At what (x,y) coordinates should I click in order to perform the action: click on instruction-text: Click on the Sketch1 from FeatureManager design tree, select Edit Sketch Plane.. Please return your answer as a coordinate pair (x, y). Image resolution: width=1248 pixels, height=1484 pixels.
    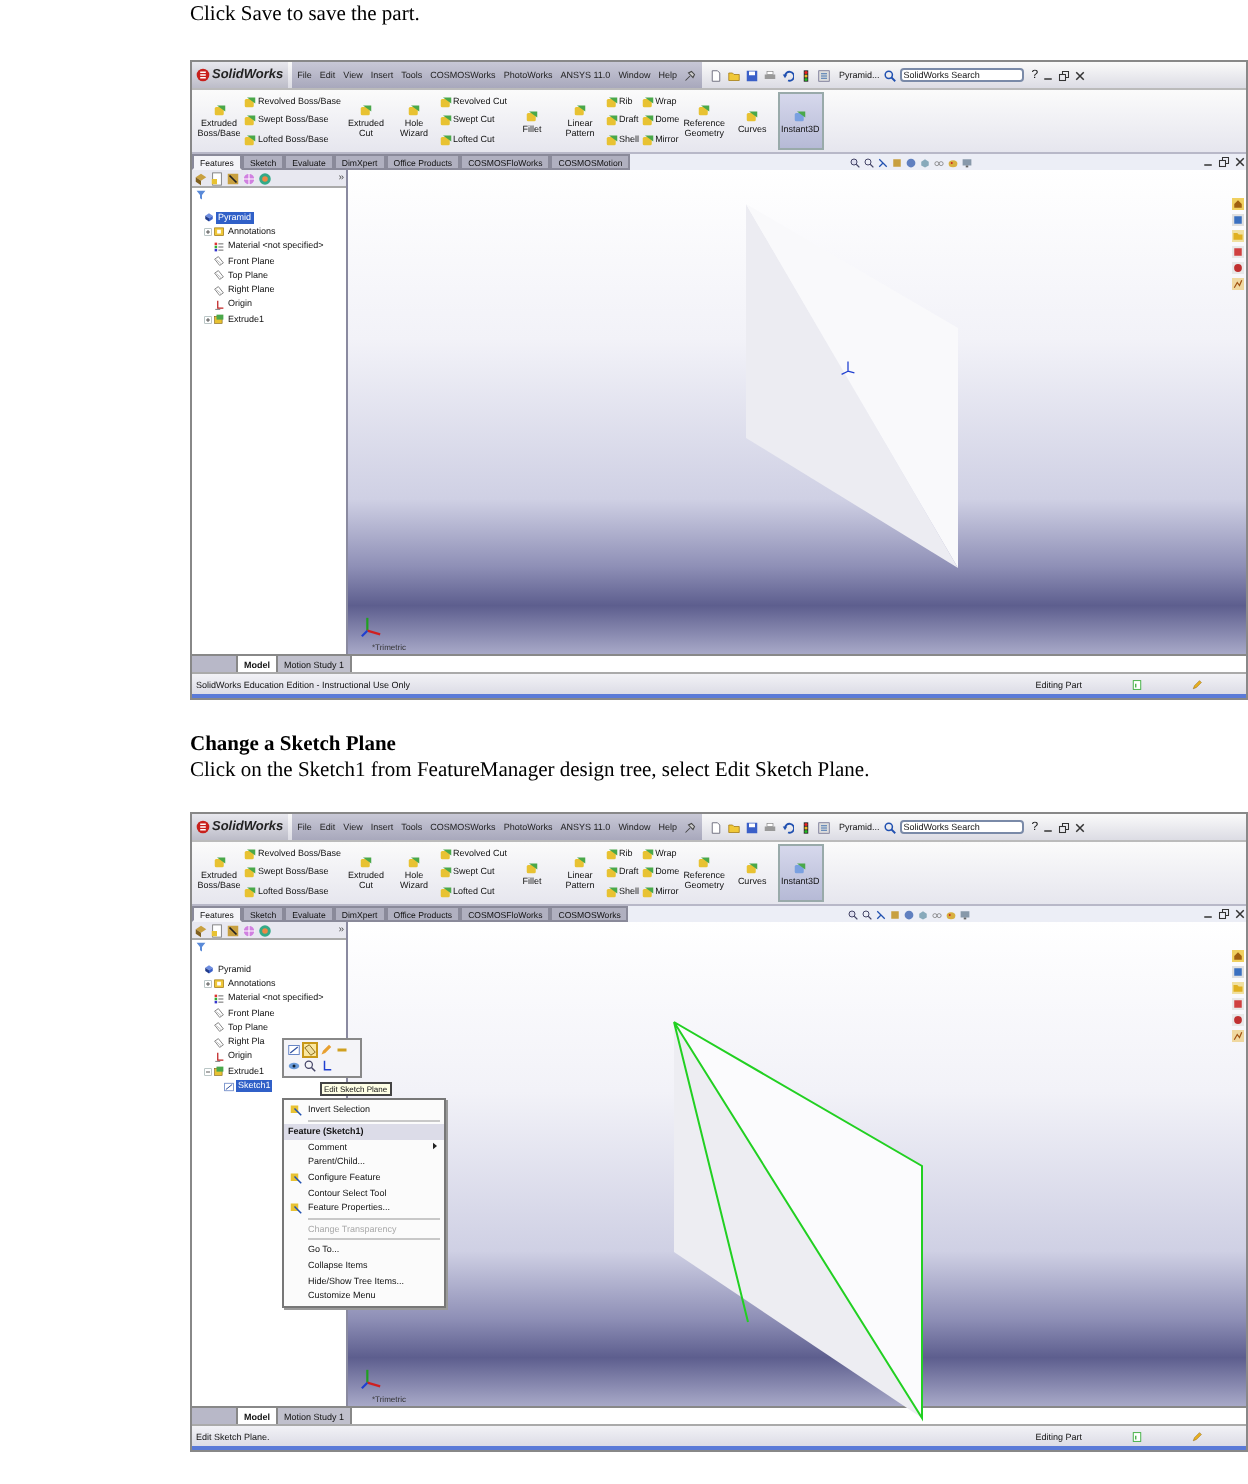
    Looking at the image, I should click on (531, 771).